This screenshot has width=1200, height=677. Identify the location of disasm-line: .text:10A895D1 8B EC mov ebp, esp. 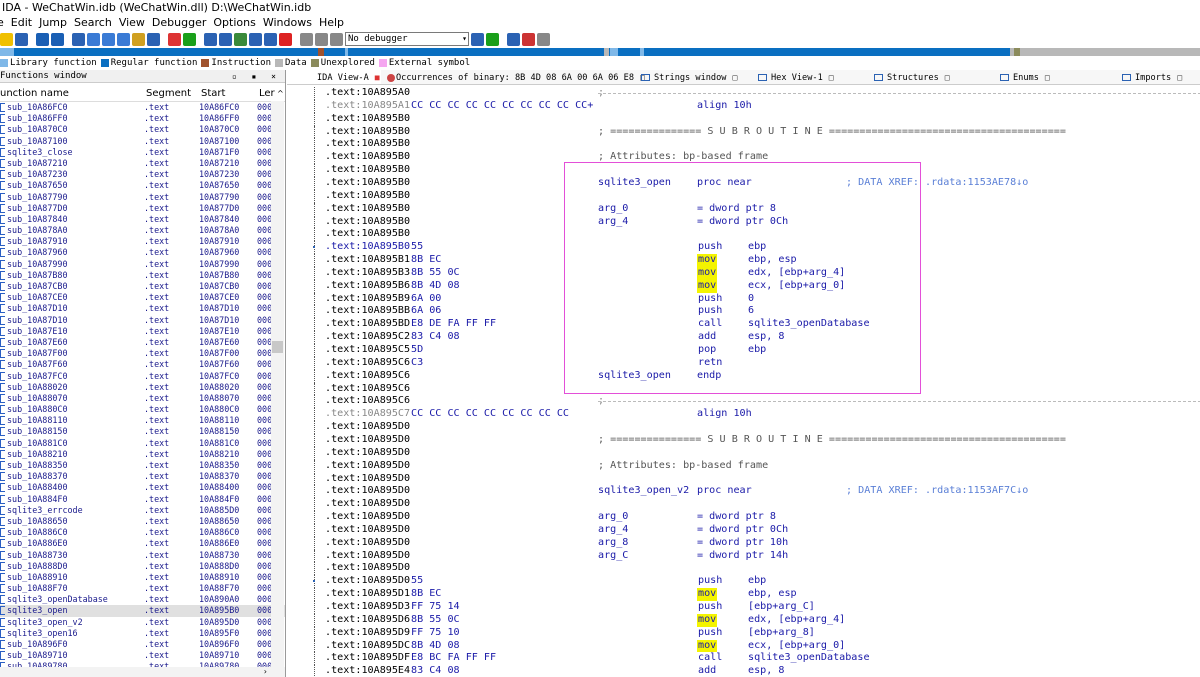
(743, 594).